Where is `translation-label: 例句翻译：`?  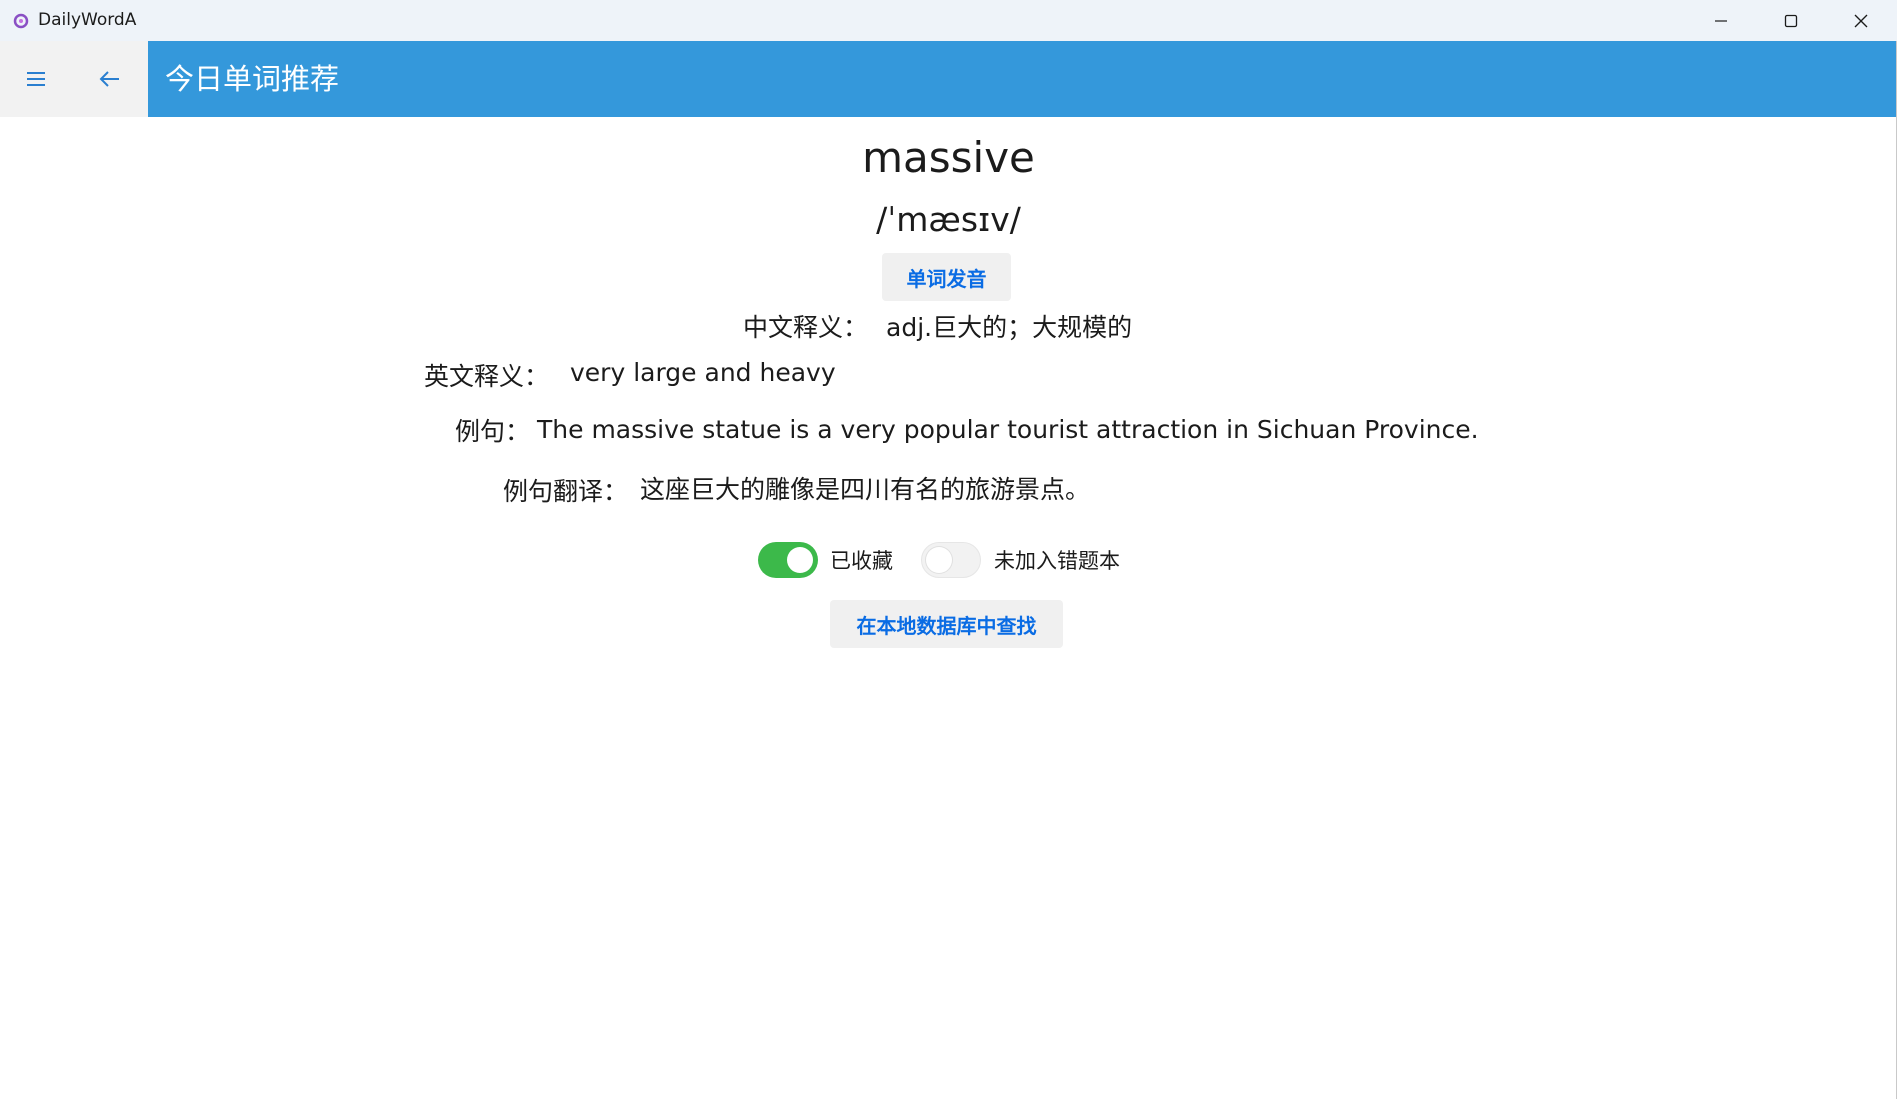
translation-label: 例句翻译： is located at coordinates (566, 491).